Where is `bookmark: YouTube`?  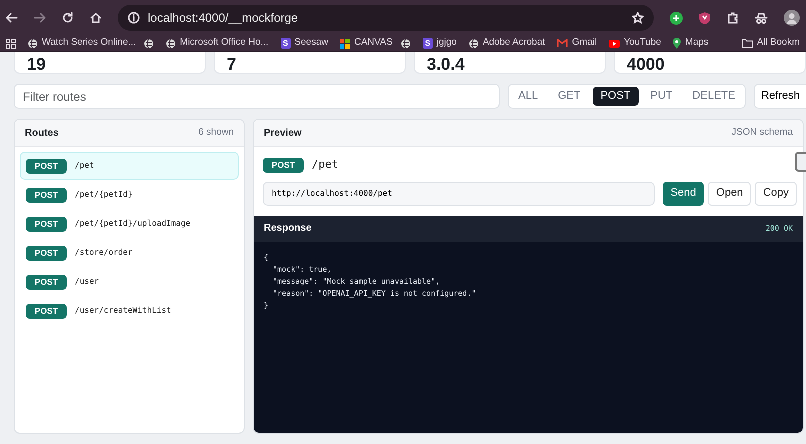
bookmark: YouTube is located at coordinates (635, 43).